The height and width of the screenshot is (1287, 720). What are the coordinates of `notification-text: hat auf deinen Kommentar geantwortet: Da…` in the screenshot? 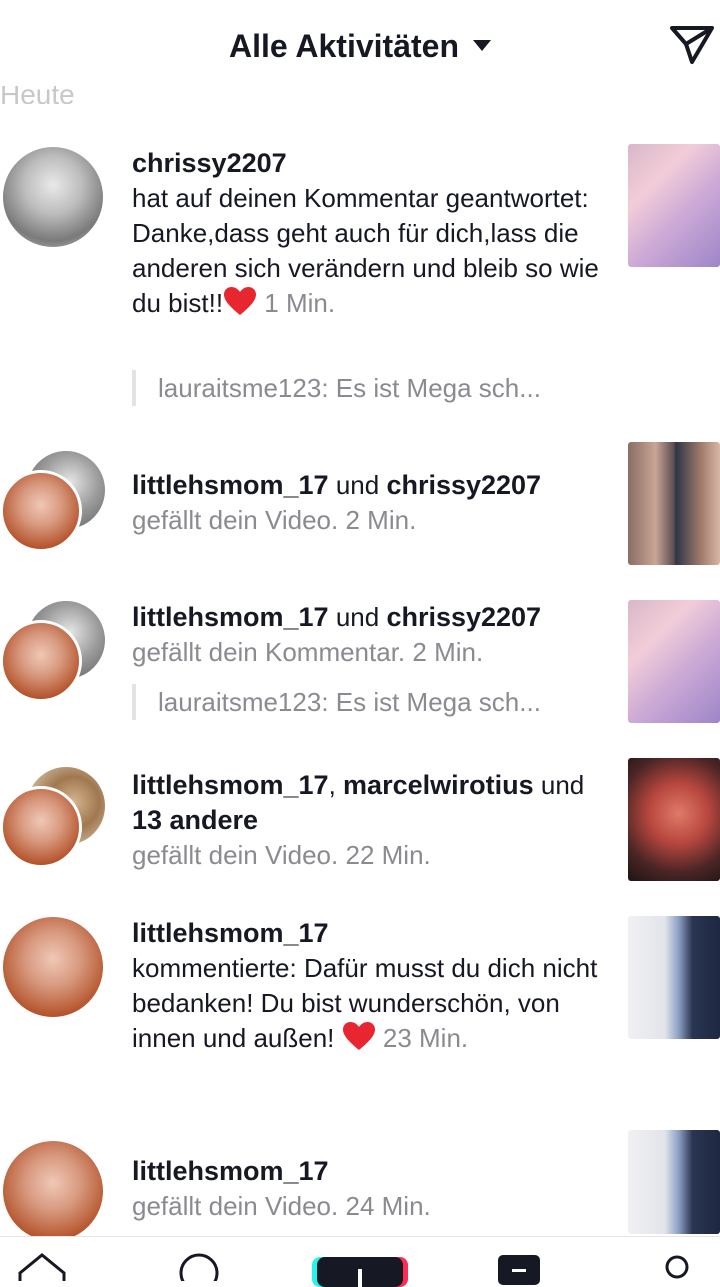 It's located at (365, 250).